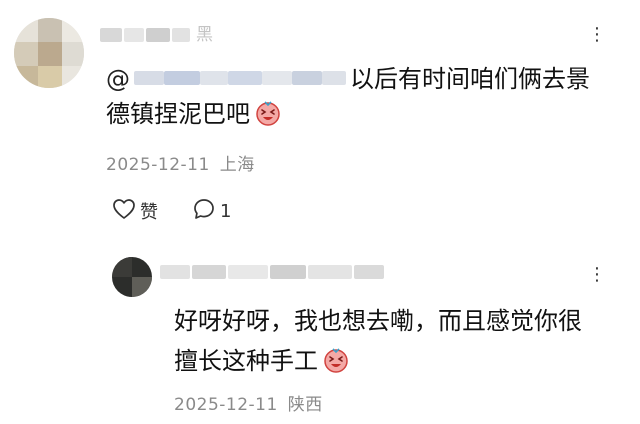 This screenshot has width=640, height=424. What do you see at coordinates (132, 277) in the screenshot?
I see `replier-avatar` at bounding box center [132, 277].